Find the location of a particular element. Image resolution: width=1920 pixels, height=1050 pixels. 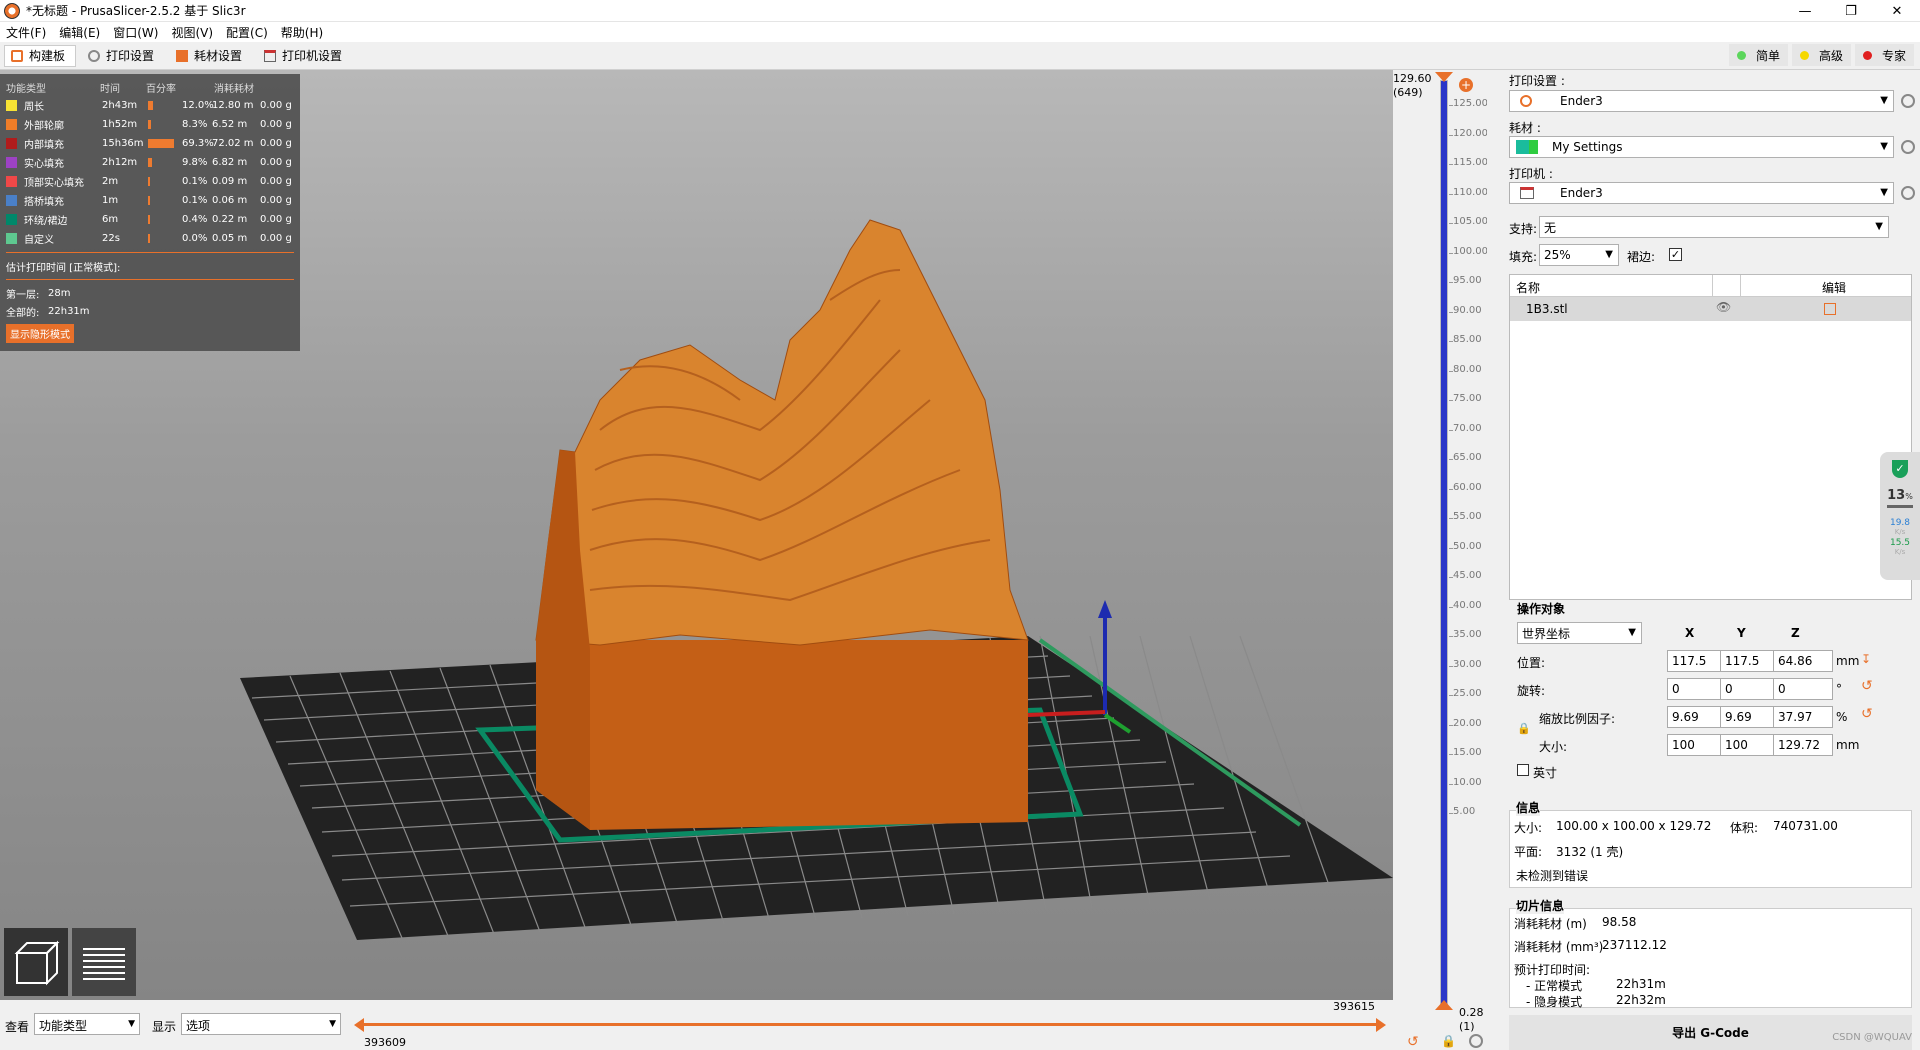

position-x-input: 117.5 is located at coordinates (1697, 661).